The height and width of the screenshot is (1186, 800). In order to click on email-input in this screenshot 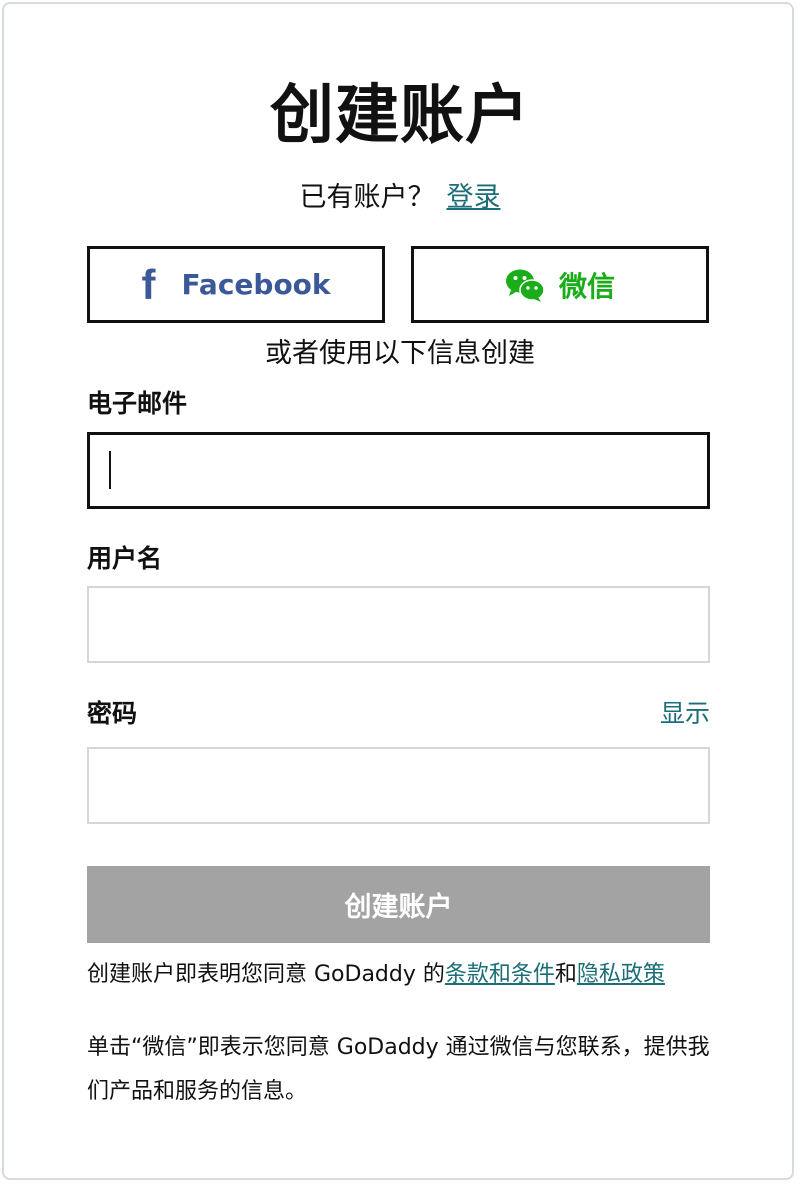, I will do `click(398, 470)`.